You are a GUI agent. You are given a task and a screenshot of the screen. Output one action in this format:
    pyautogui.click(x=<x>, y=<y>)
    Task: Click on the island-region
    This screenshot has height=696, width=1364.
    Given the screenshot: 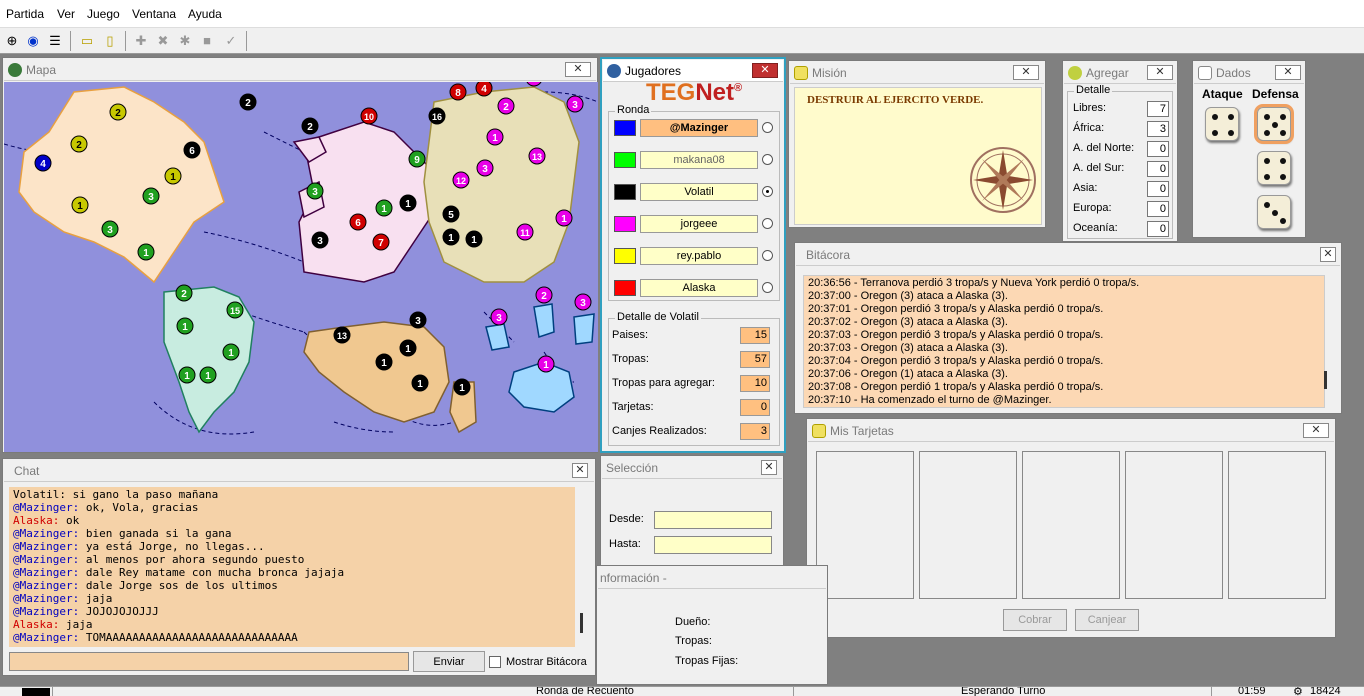 What is the action you would take?
    pyautogui.click(x=584, y=329)
    